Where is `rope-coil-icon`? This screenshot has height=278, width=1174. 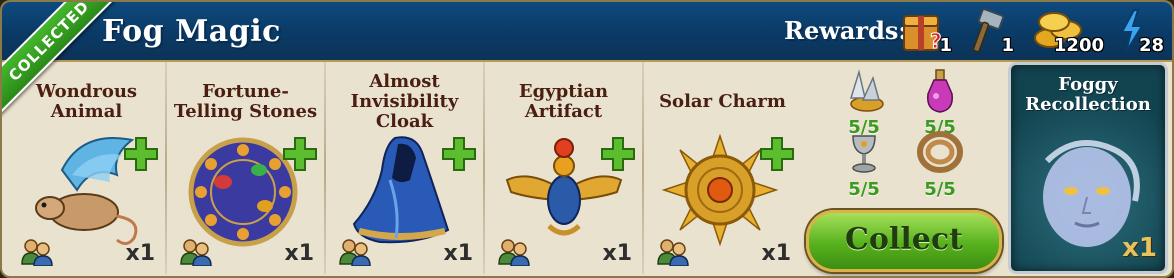
rope-coil-icon is located at coordinates (940, 152).